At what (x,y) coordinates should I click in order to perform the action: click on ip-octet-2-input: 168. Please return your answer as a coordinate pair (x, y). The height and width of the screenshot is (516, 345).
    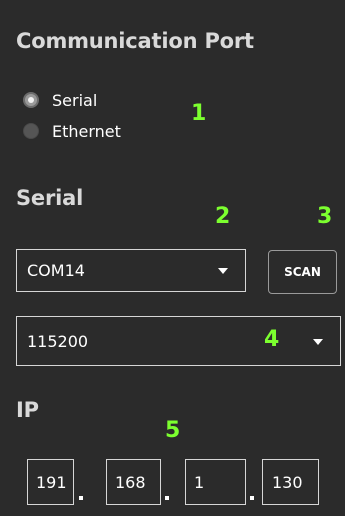
    Looking at the image, I should click on (133, 482).